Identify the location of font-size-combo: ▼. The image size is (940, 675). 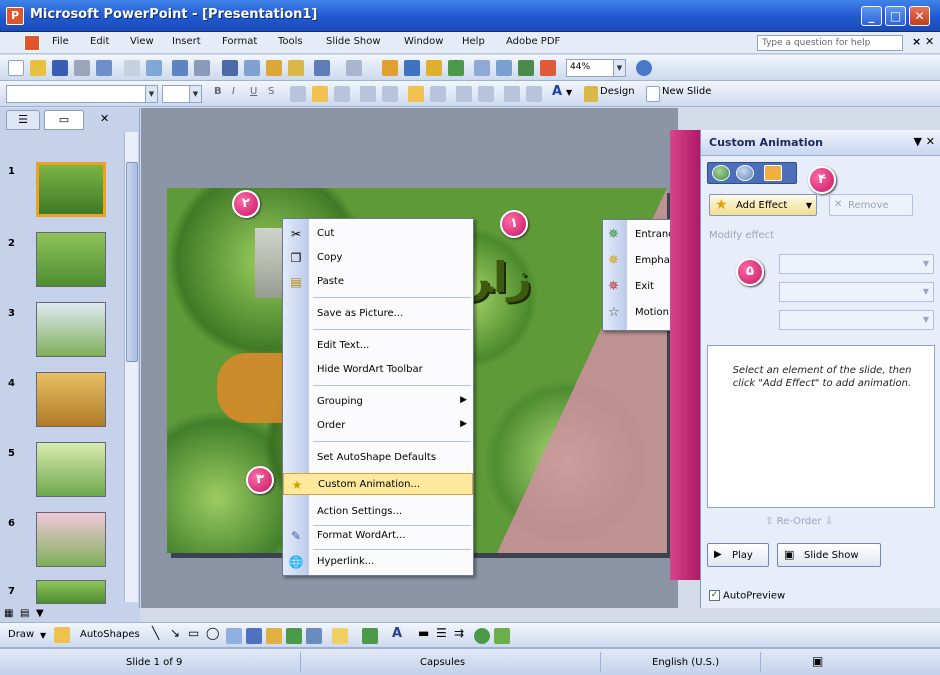
(182, 94).